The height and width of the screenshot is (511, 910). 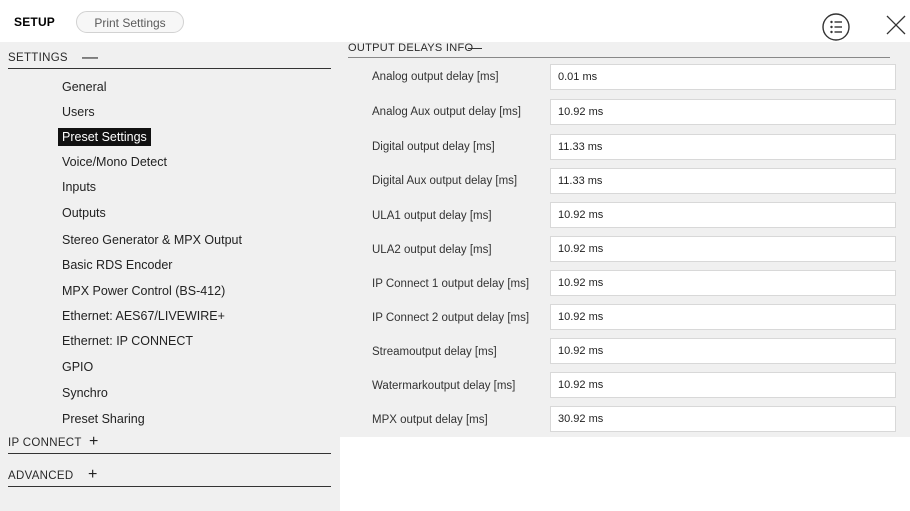 I want to click on sidebar-item-users: Users, so click(x=78, y=112).